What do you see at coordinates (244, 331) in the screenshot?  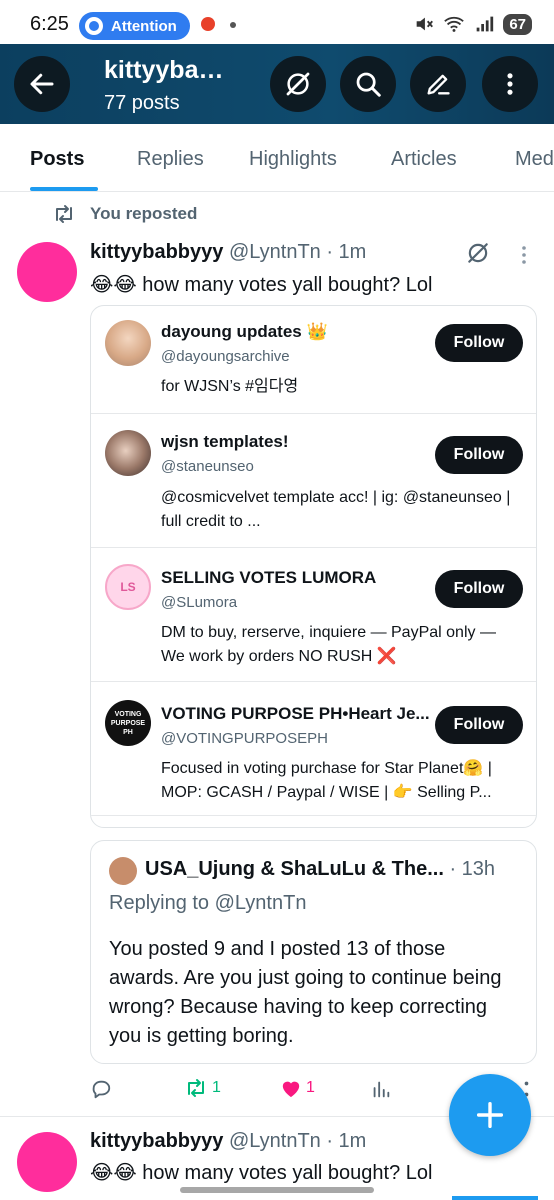 I see `account-name: dayoung updates 👑` at bounding box center [244, 331].